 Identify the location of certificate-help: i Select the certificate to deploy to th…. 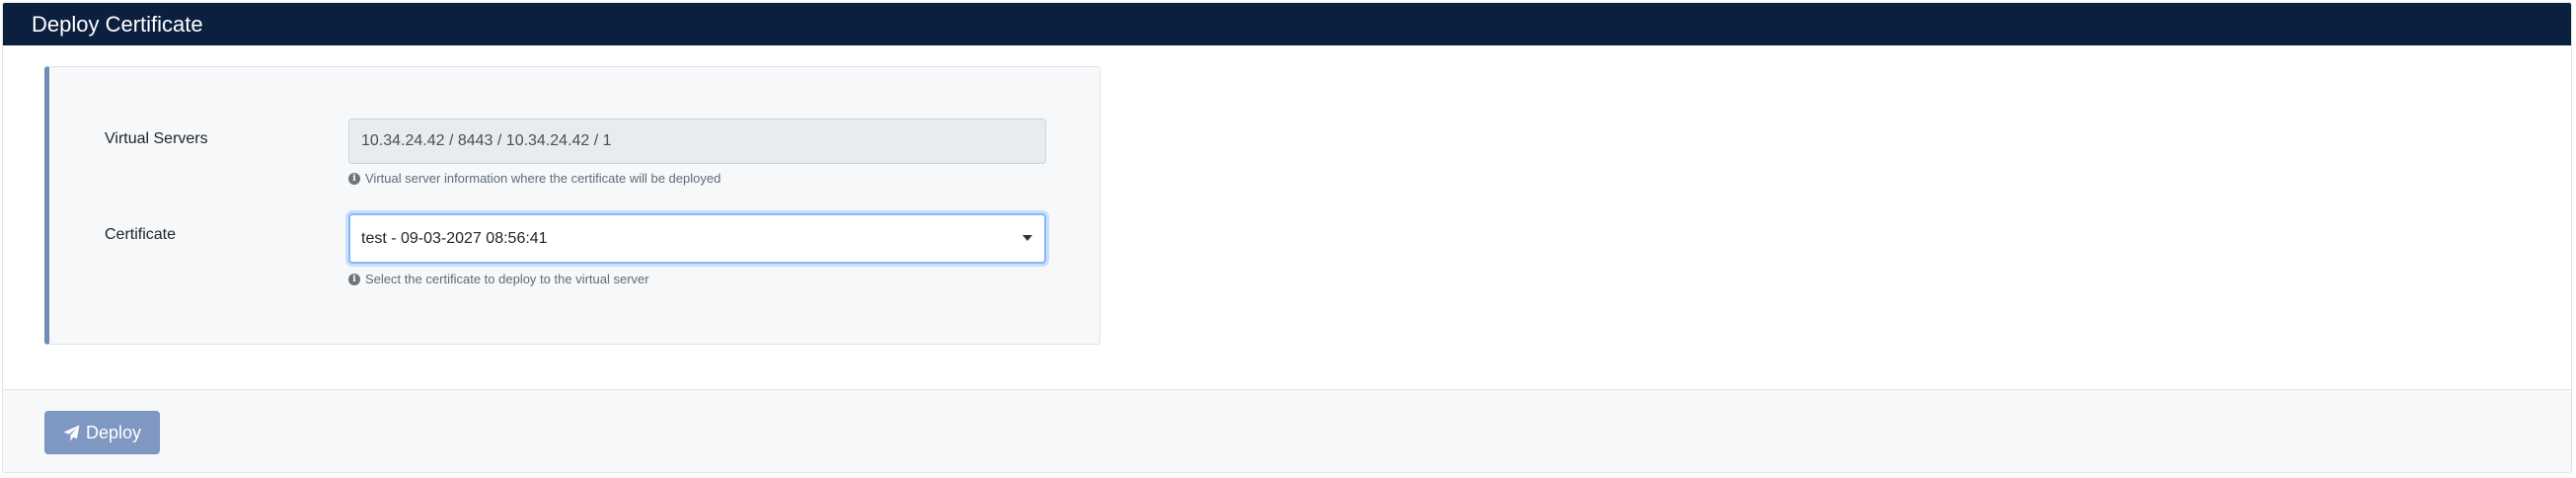
(498, 279).